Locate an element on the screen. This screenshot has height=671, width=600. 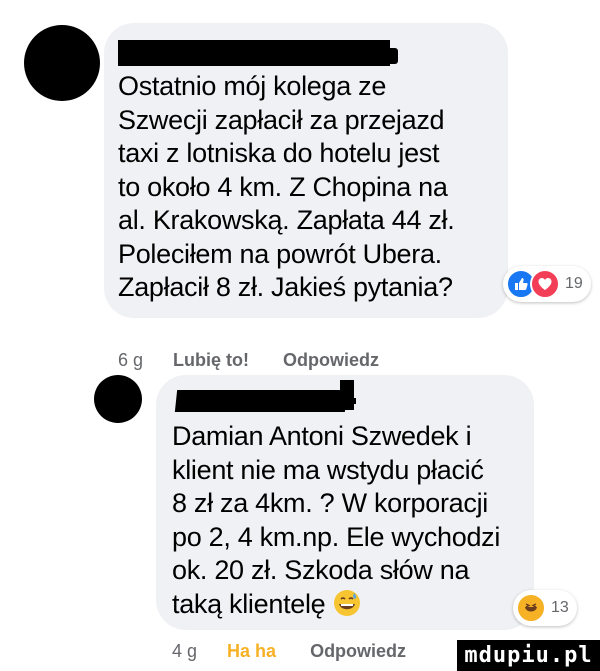
grinning-sweat-emoji-icon is located at coordinates (347, 607).